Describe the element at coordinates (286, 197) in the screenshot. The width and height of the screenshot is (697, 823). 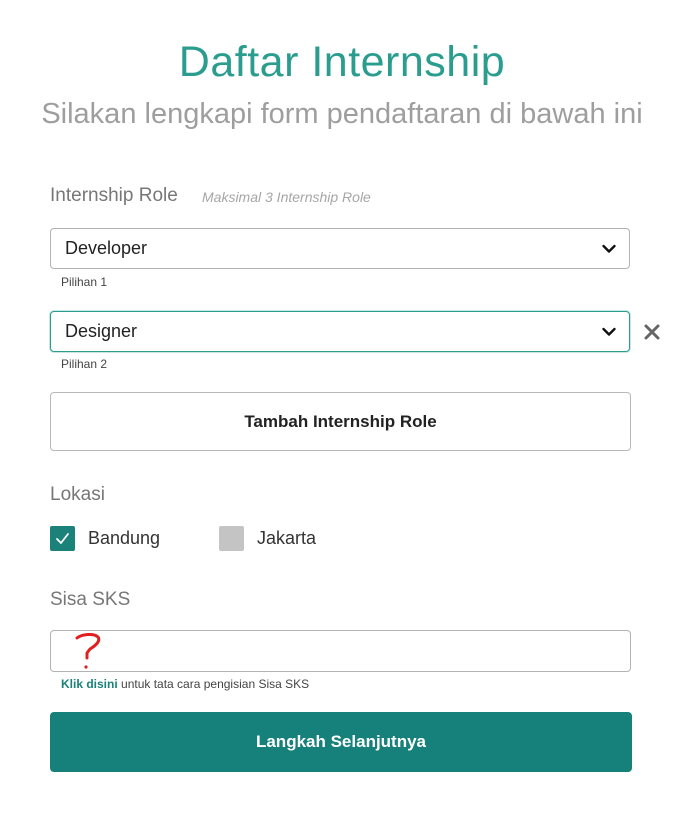
I see `internship-role-hint: Maksimal 3 Internship Role` at that location.